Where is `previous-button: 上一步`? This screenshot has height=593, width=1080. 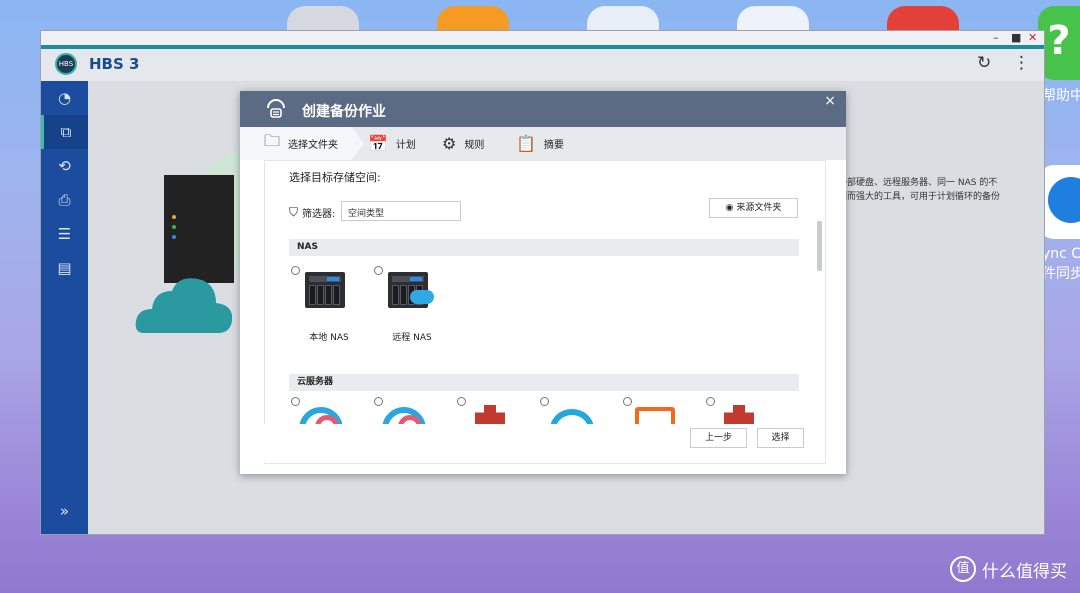 previous-button: 上一步 is located at coordinates (718, 438).